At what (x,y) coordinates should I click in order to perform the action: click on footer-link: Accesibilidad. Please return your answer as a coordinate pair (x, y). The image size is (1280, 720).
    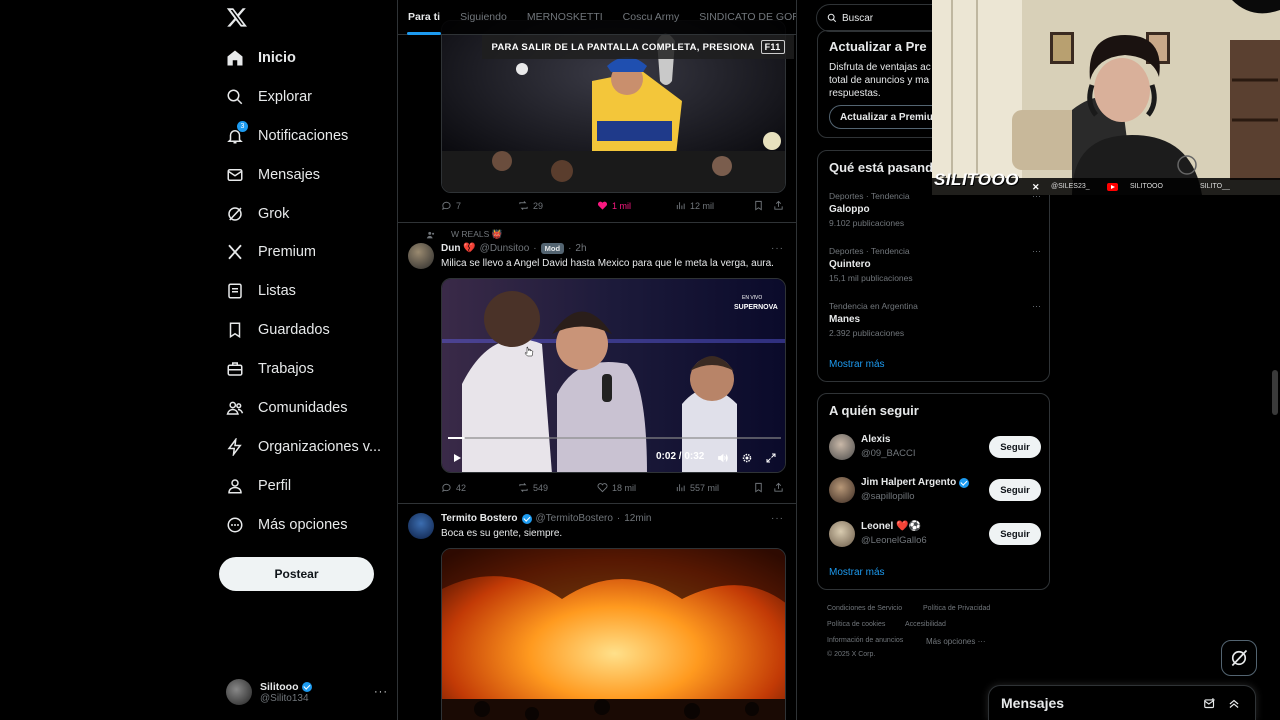
    Looking at the image, I should click on (925, 624).